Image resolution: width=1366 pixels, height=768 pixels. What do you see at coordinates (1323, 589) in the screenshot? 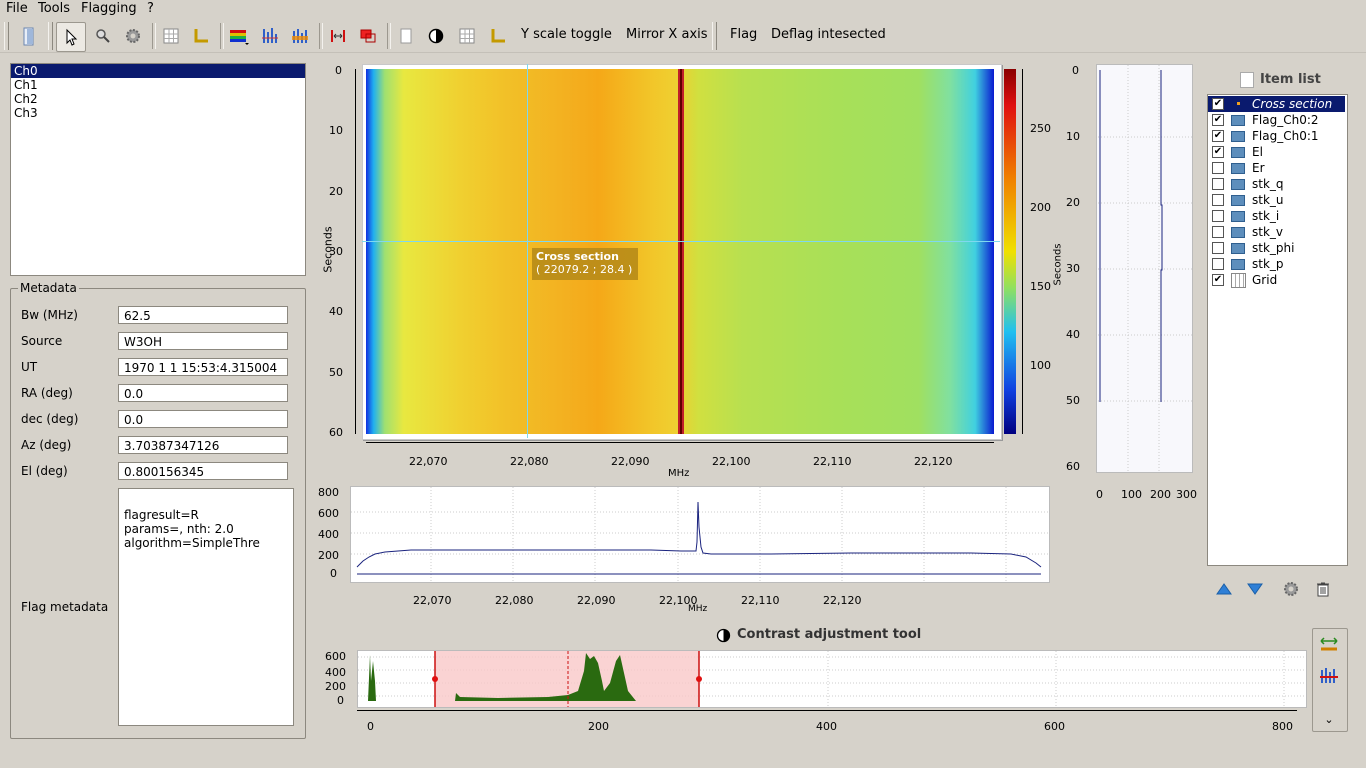
I see `delete-icon` at bounding box center [1323, 589].